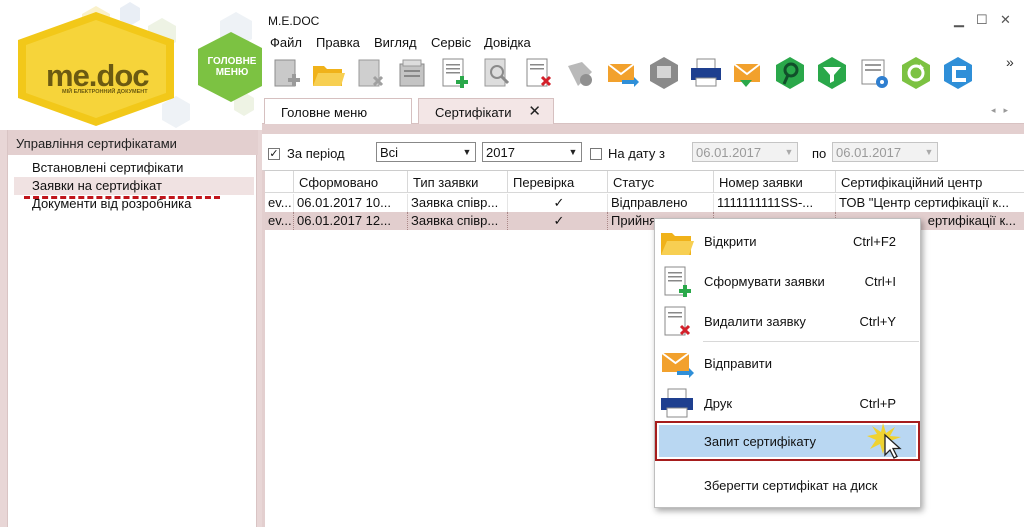  I want to click on column-header: Статус, so click(660, 182).